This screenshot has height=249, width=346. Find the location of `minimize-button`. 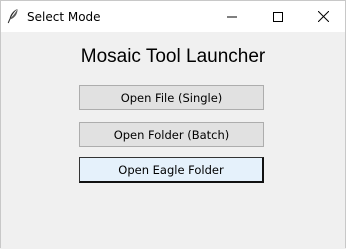

minimize-button is located at coordinates (232, 16).